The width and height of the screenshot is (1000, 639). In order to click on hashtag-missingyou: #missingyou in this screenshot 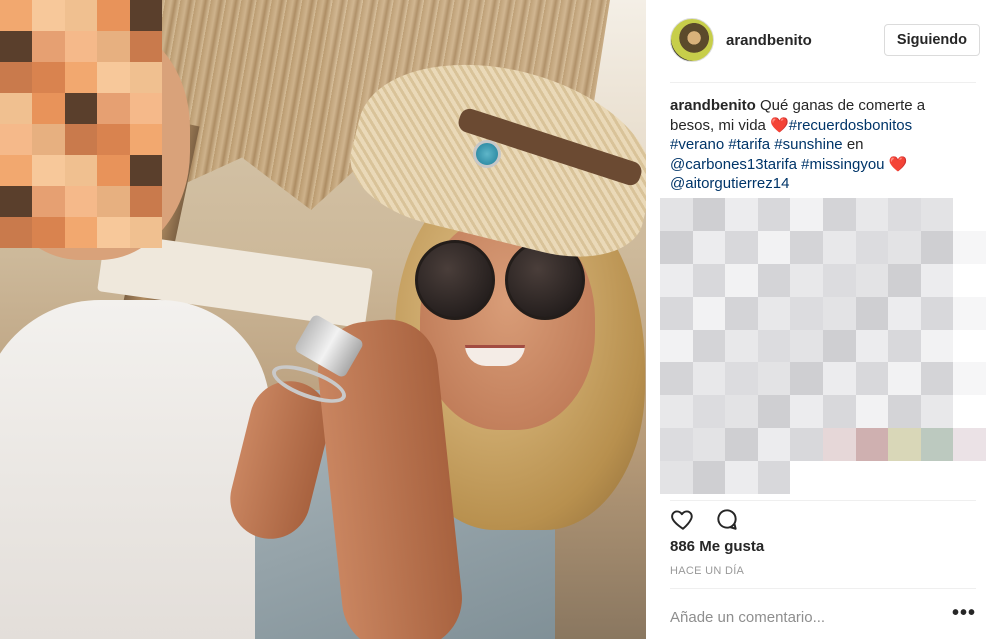, I will do `click(842, 164)`.